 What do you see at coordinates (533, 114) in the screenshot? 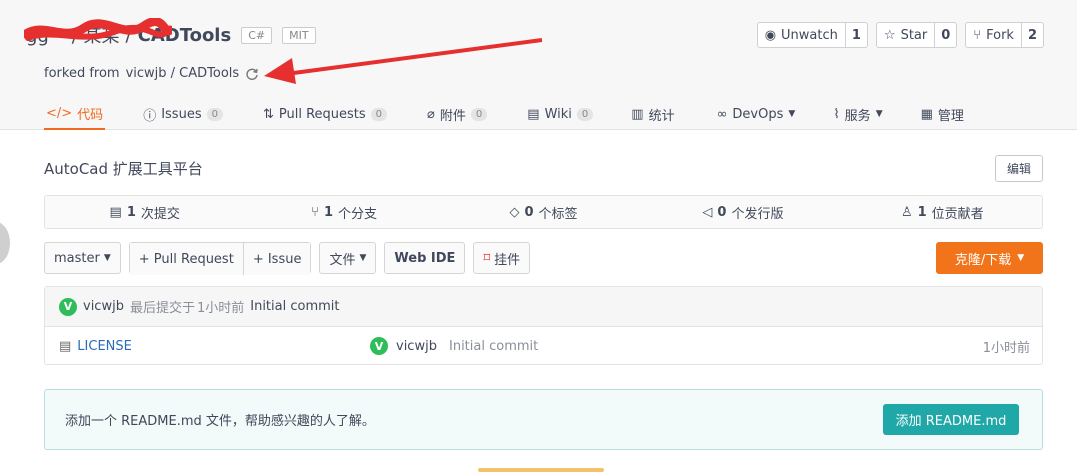
I see `book-icon: ▤` at bounding box center [533, 114].